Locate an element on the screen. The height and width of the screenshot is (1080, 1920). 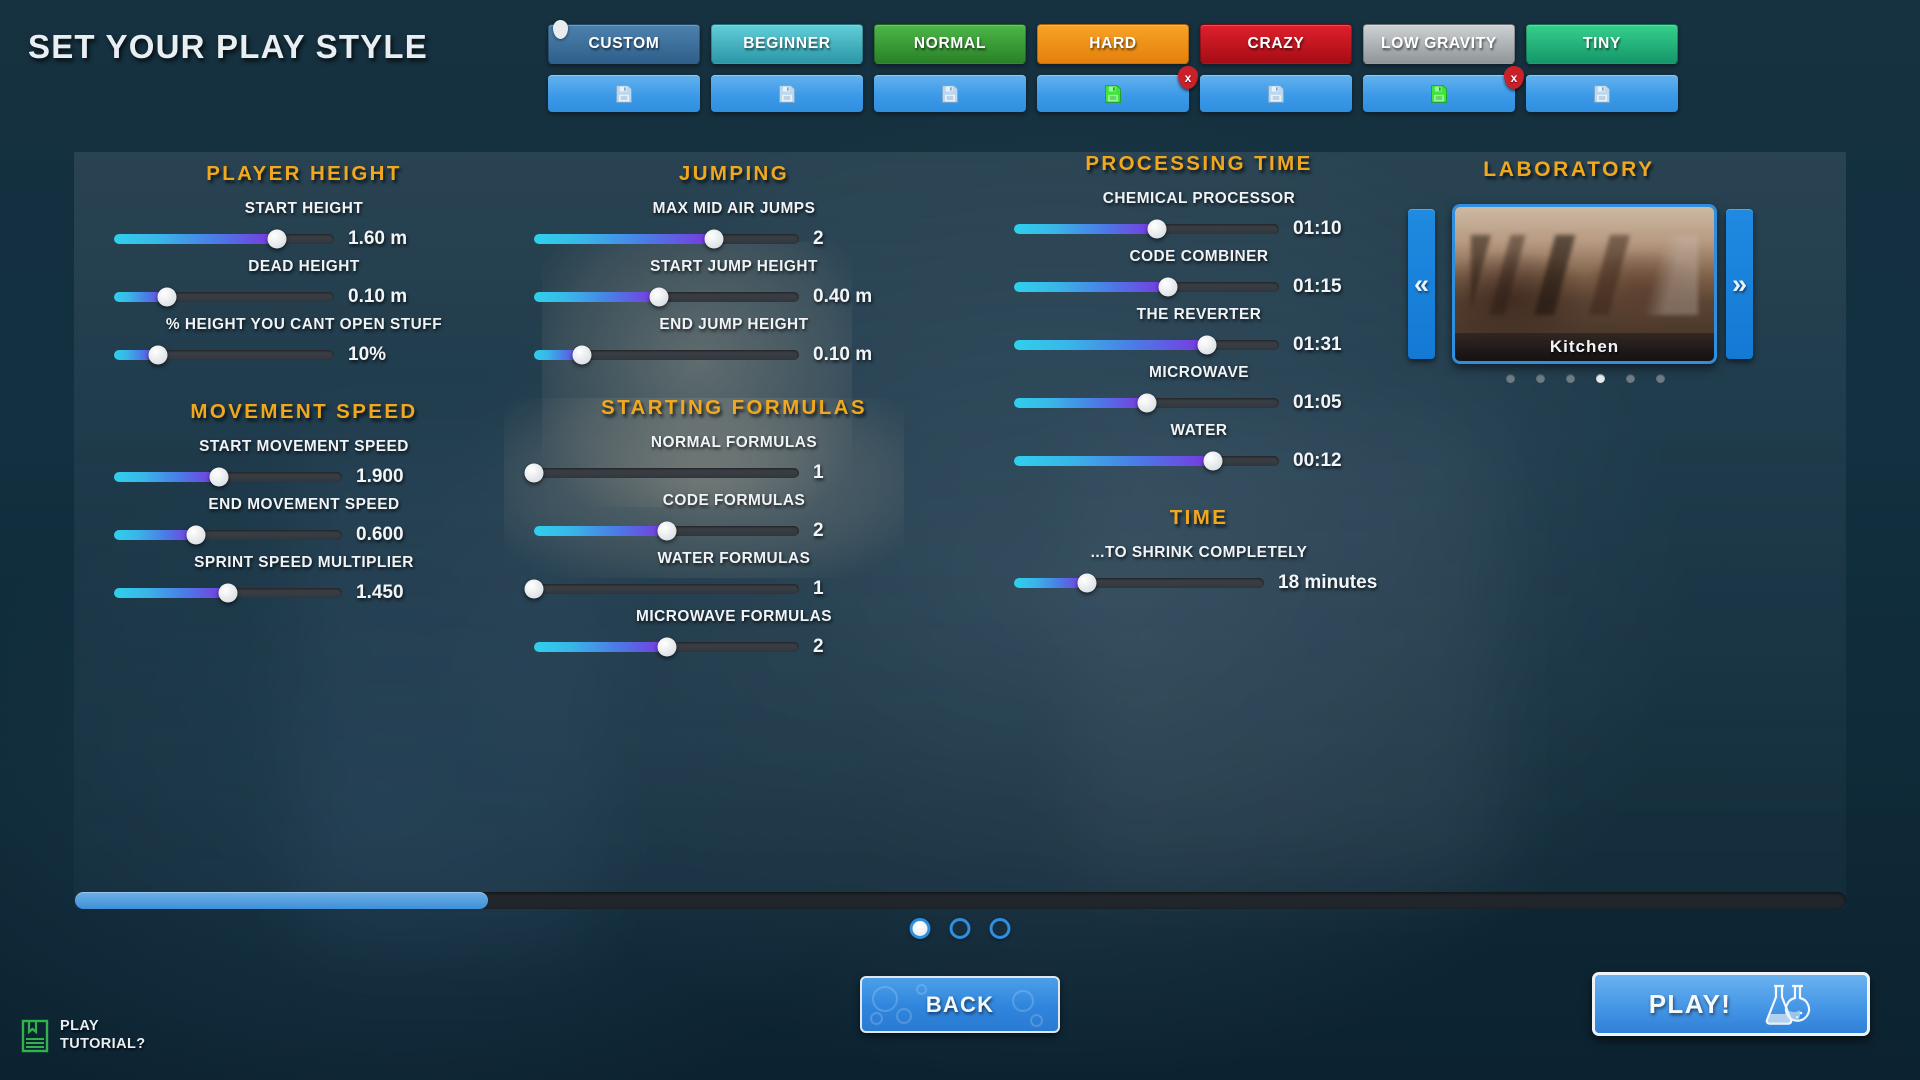
preset-column-beginner: BEGINNER is located at coordinates (787, 68).